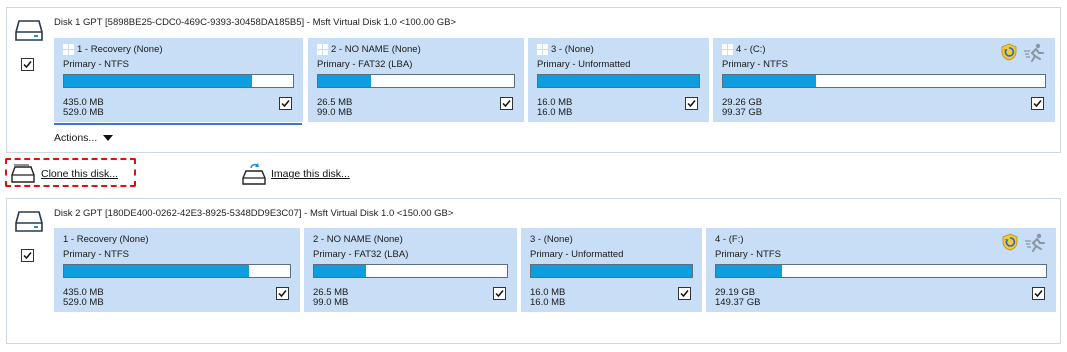 The width and height of the screenshot is (1067, 352). Describe the element at coordinates (254, 174) in the screenshot. I see `image-disk-icon` at that location.